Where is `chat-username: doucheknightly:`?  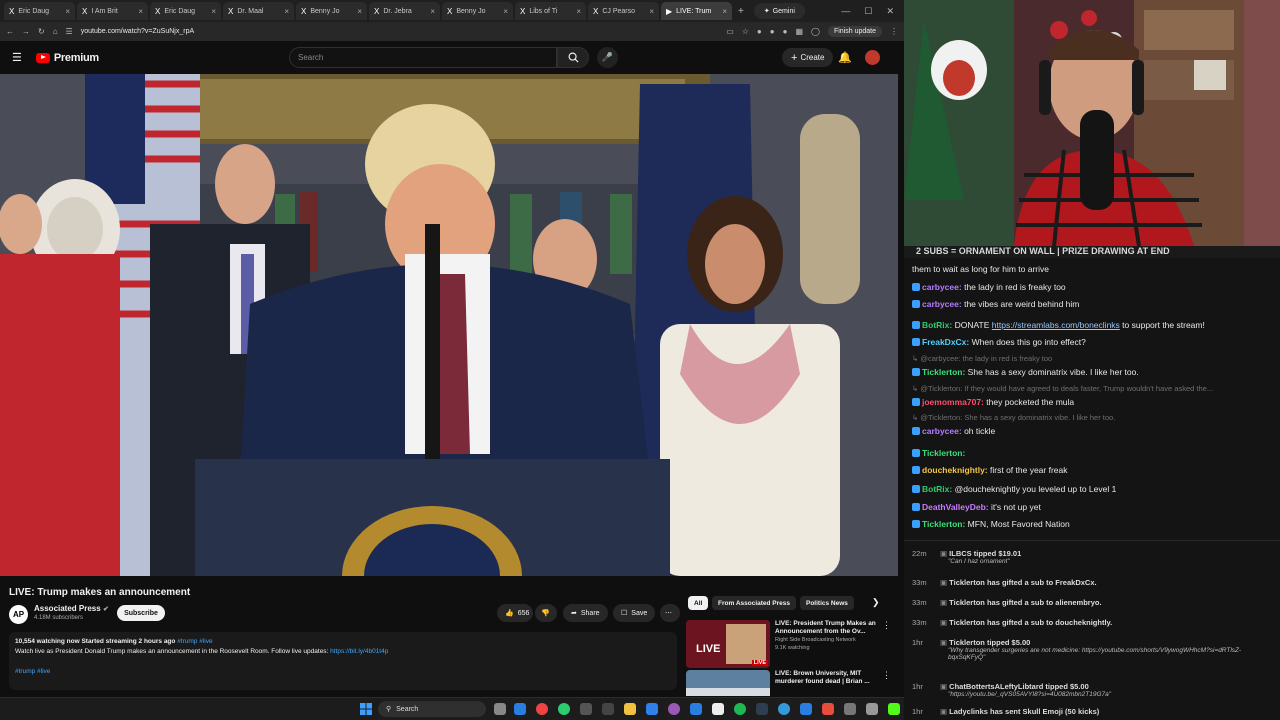 chat-username: doucheknightly: is located at coordinates (955, 470).